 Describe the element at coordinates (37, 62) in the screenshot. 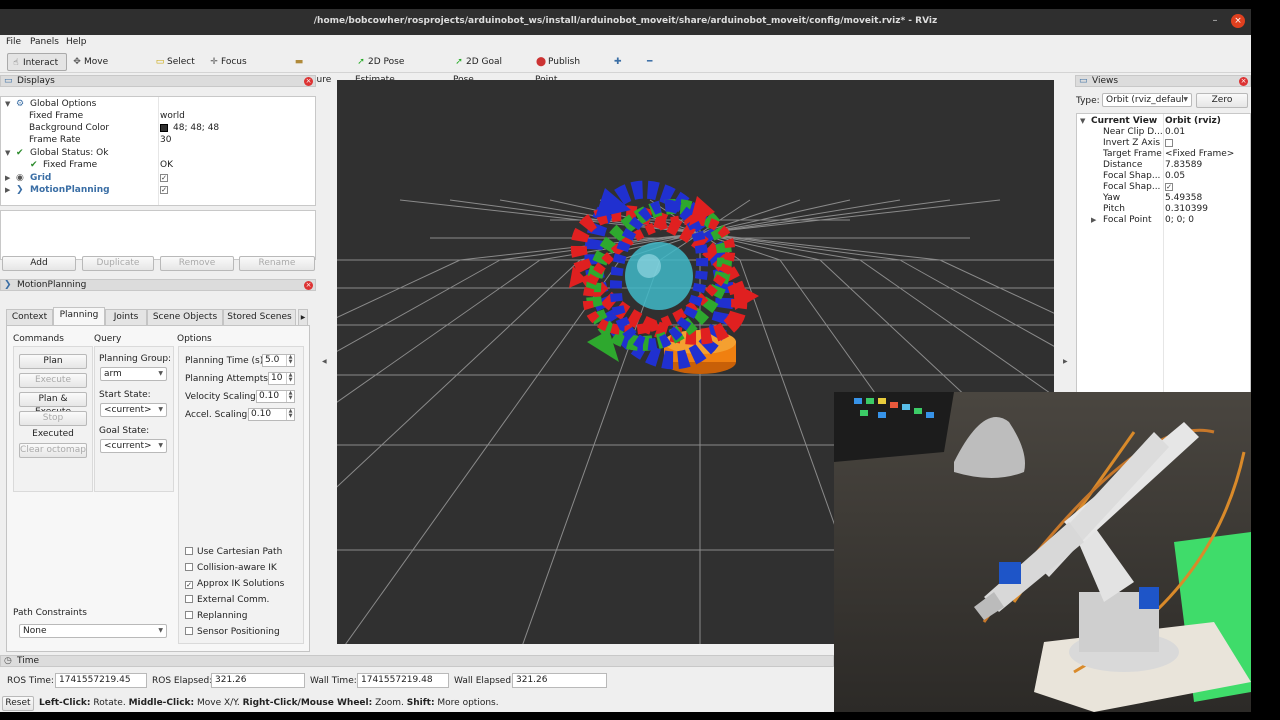

I see `interact-tool: ☝ Interact` at that location.